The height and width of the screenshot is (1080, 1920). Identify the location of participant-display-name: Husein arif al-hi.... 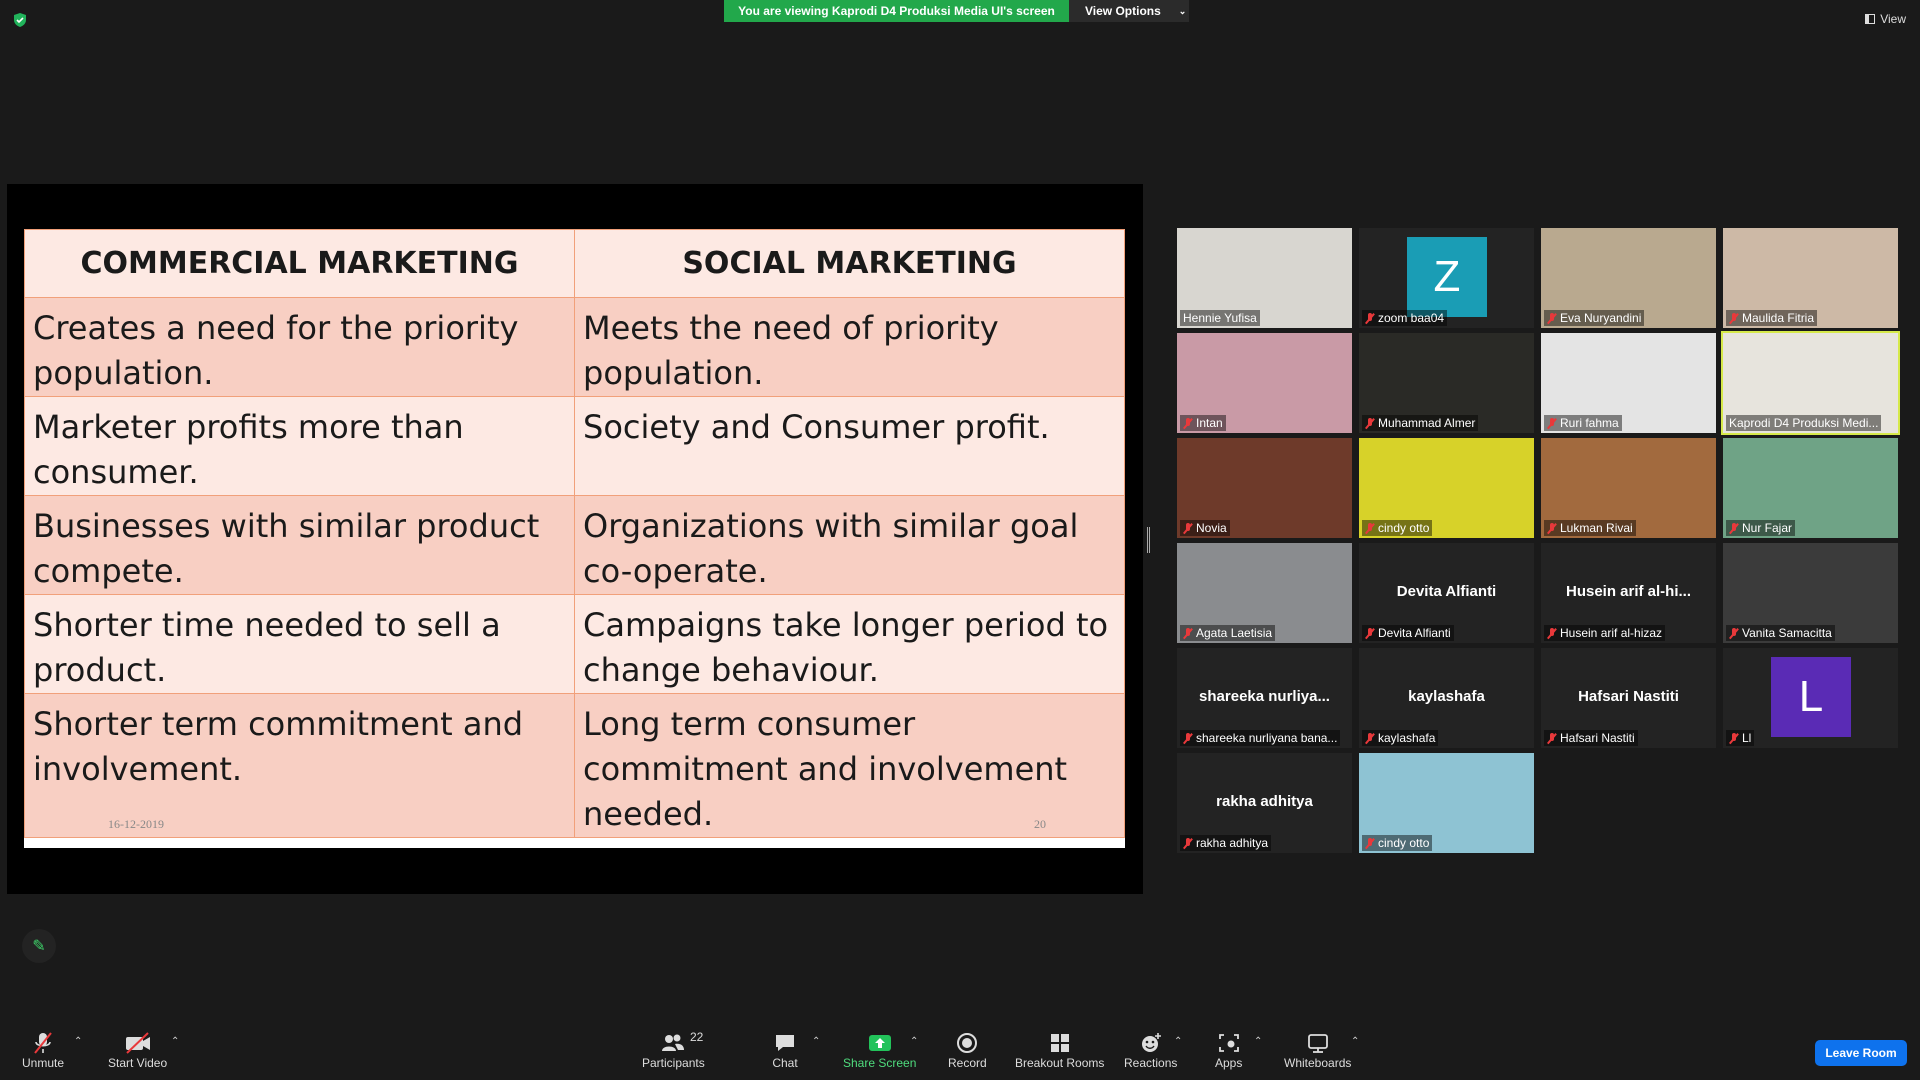
(1628, 591).